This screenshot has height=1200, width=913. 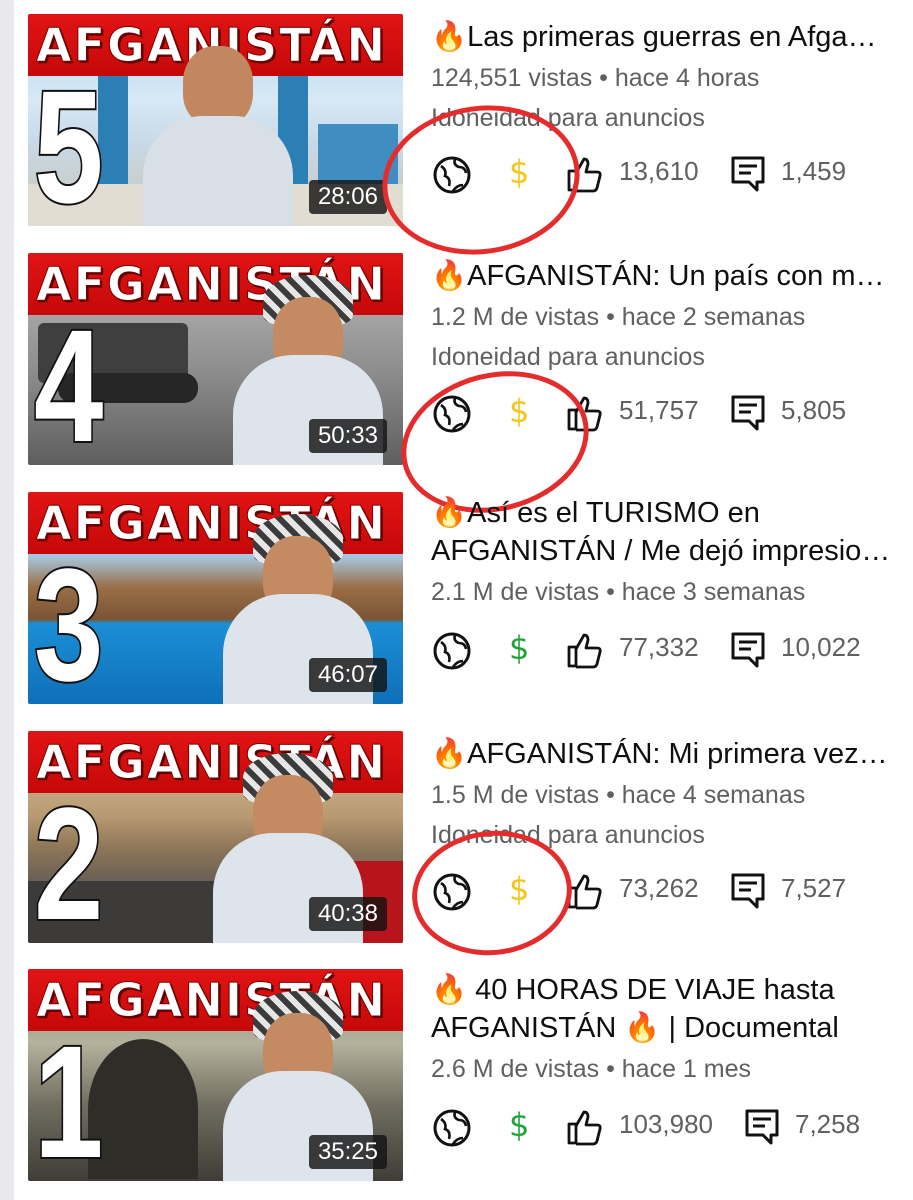 I want to click on rank-number: 3, so click(x=68, y=620).